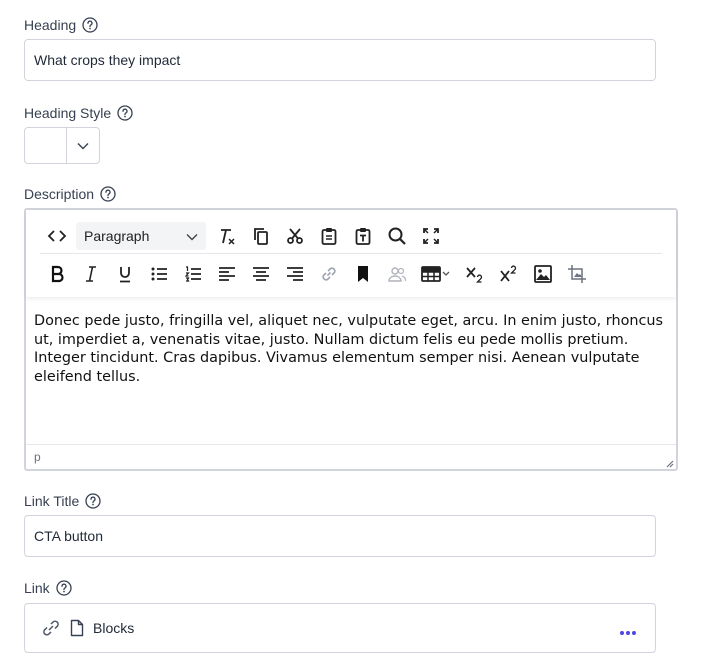 Image resolution: width=708 pixels, height=669 pixels. What do you see at coordinates (669, 462) in the screenshot?
I see `resize-handle-icon` at bounding box center [669, 462].